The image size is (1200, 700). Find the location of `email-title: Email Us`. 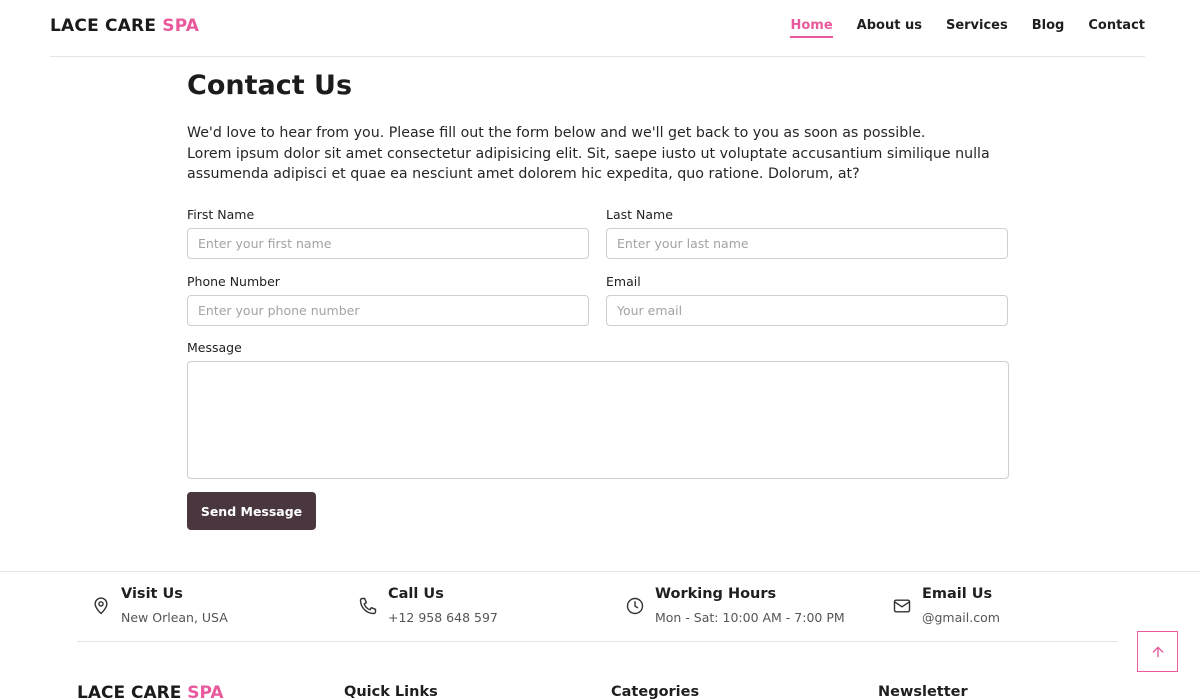

email-title: Email Us is located at coordinates (957, 594).